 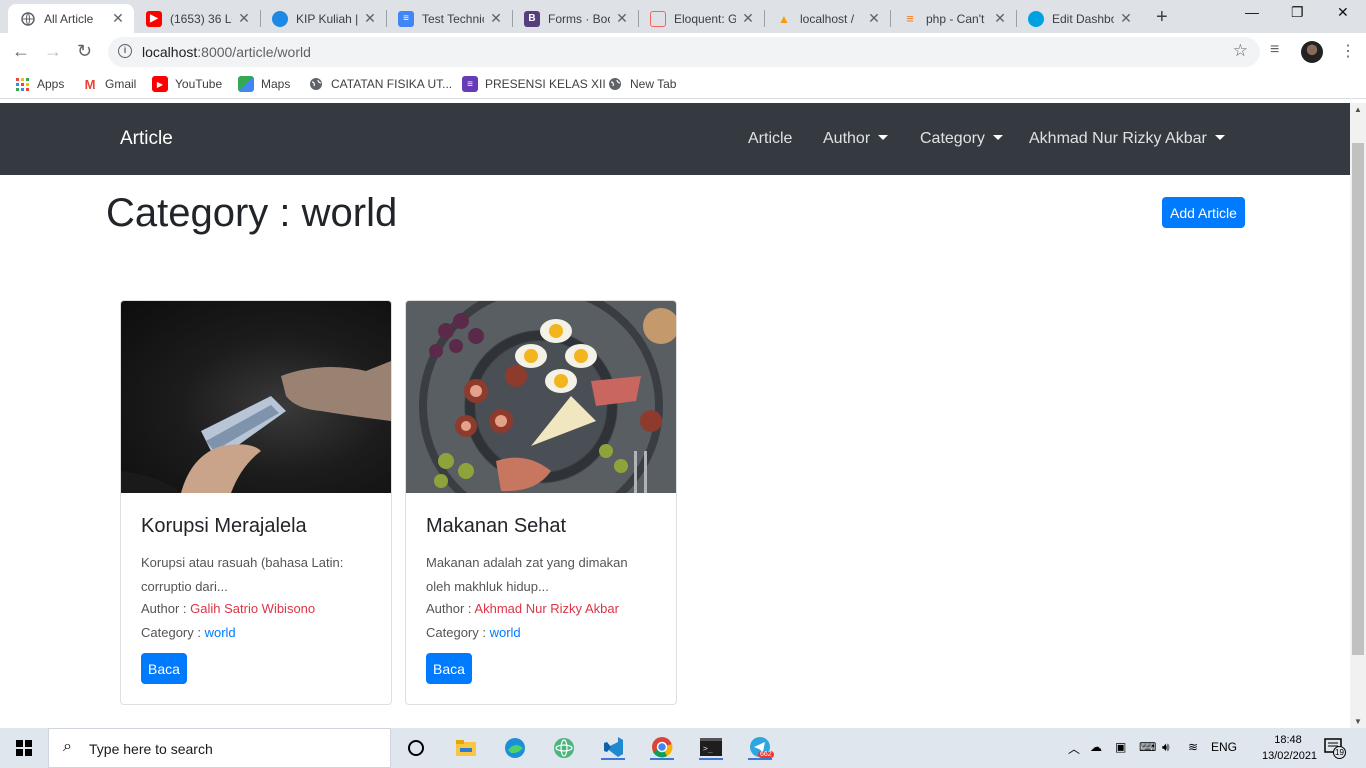 I want to click on tab-phpmyadmin: ▲ localhost / ✕, so click(x=827, y=18).